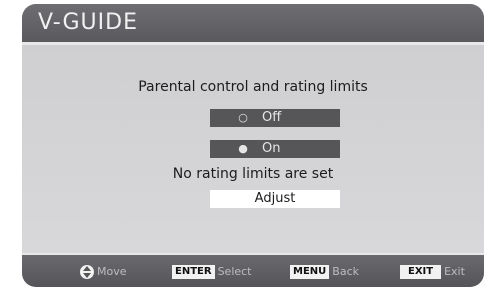 Image resolution: width=502 pixels, height=293 pixels. I want to click on exit-hint-label: Exit, so click(454, 271).